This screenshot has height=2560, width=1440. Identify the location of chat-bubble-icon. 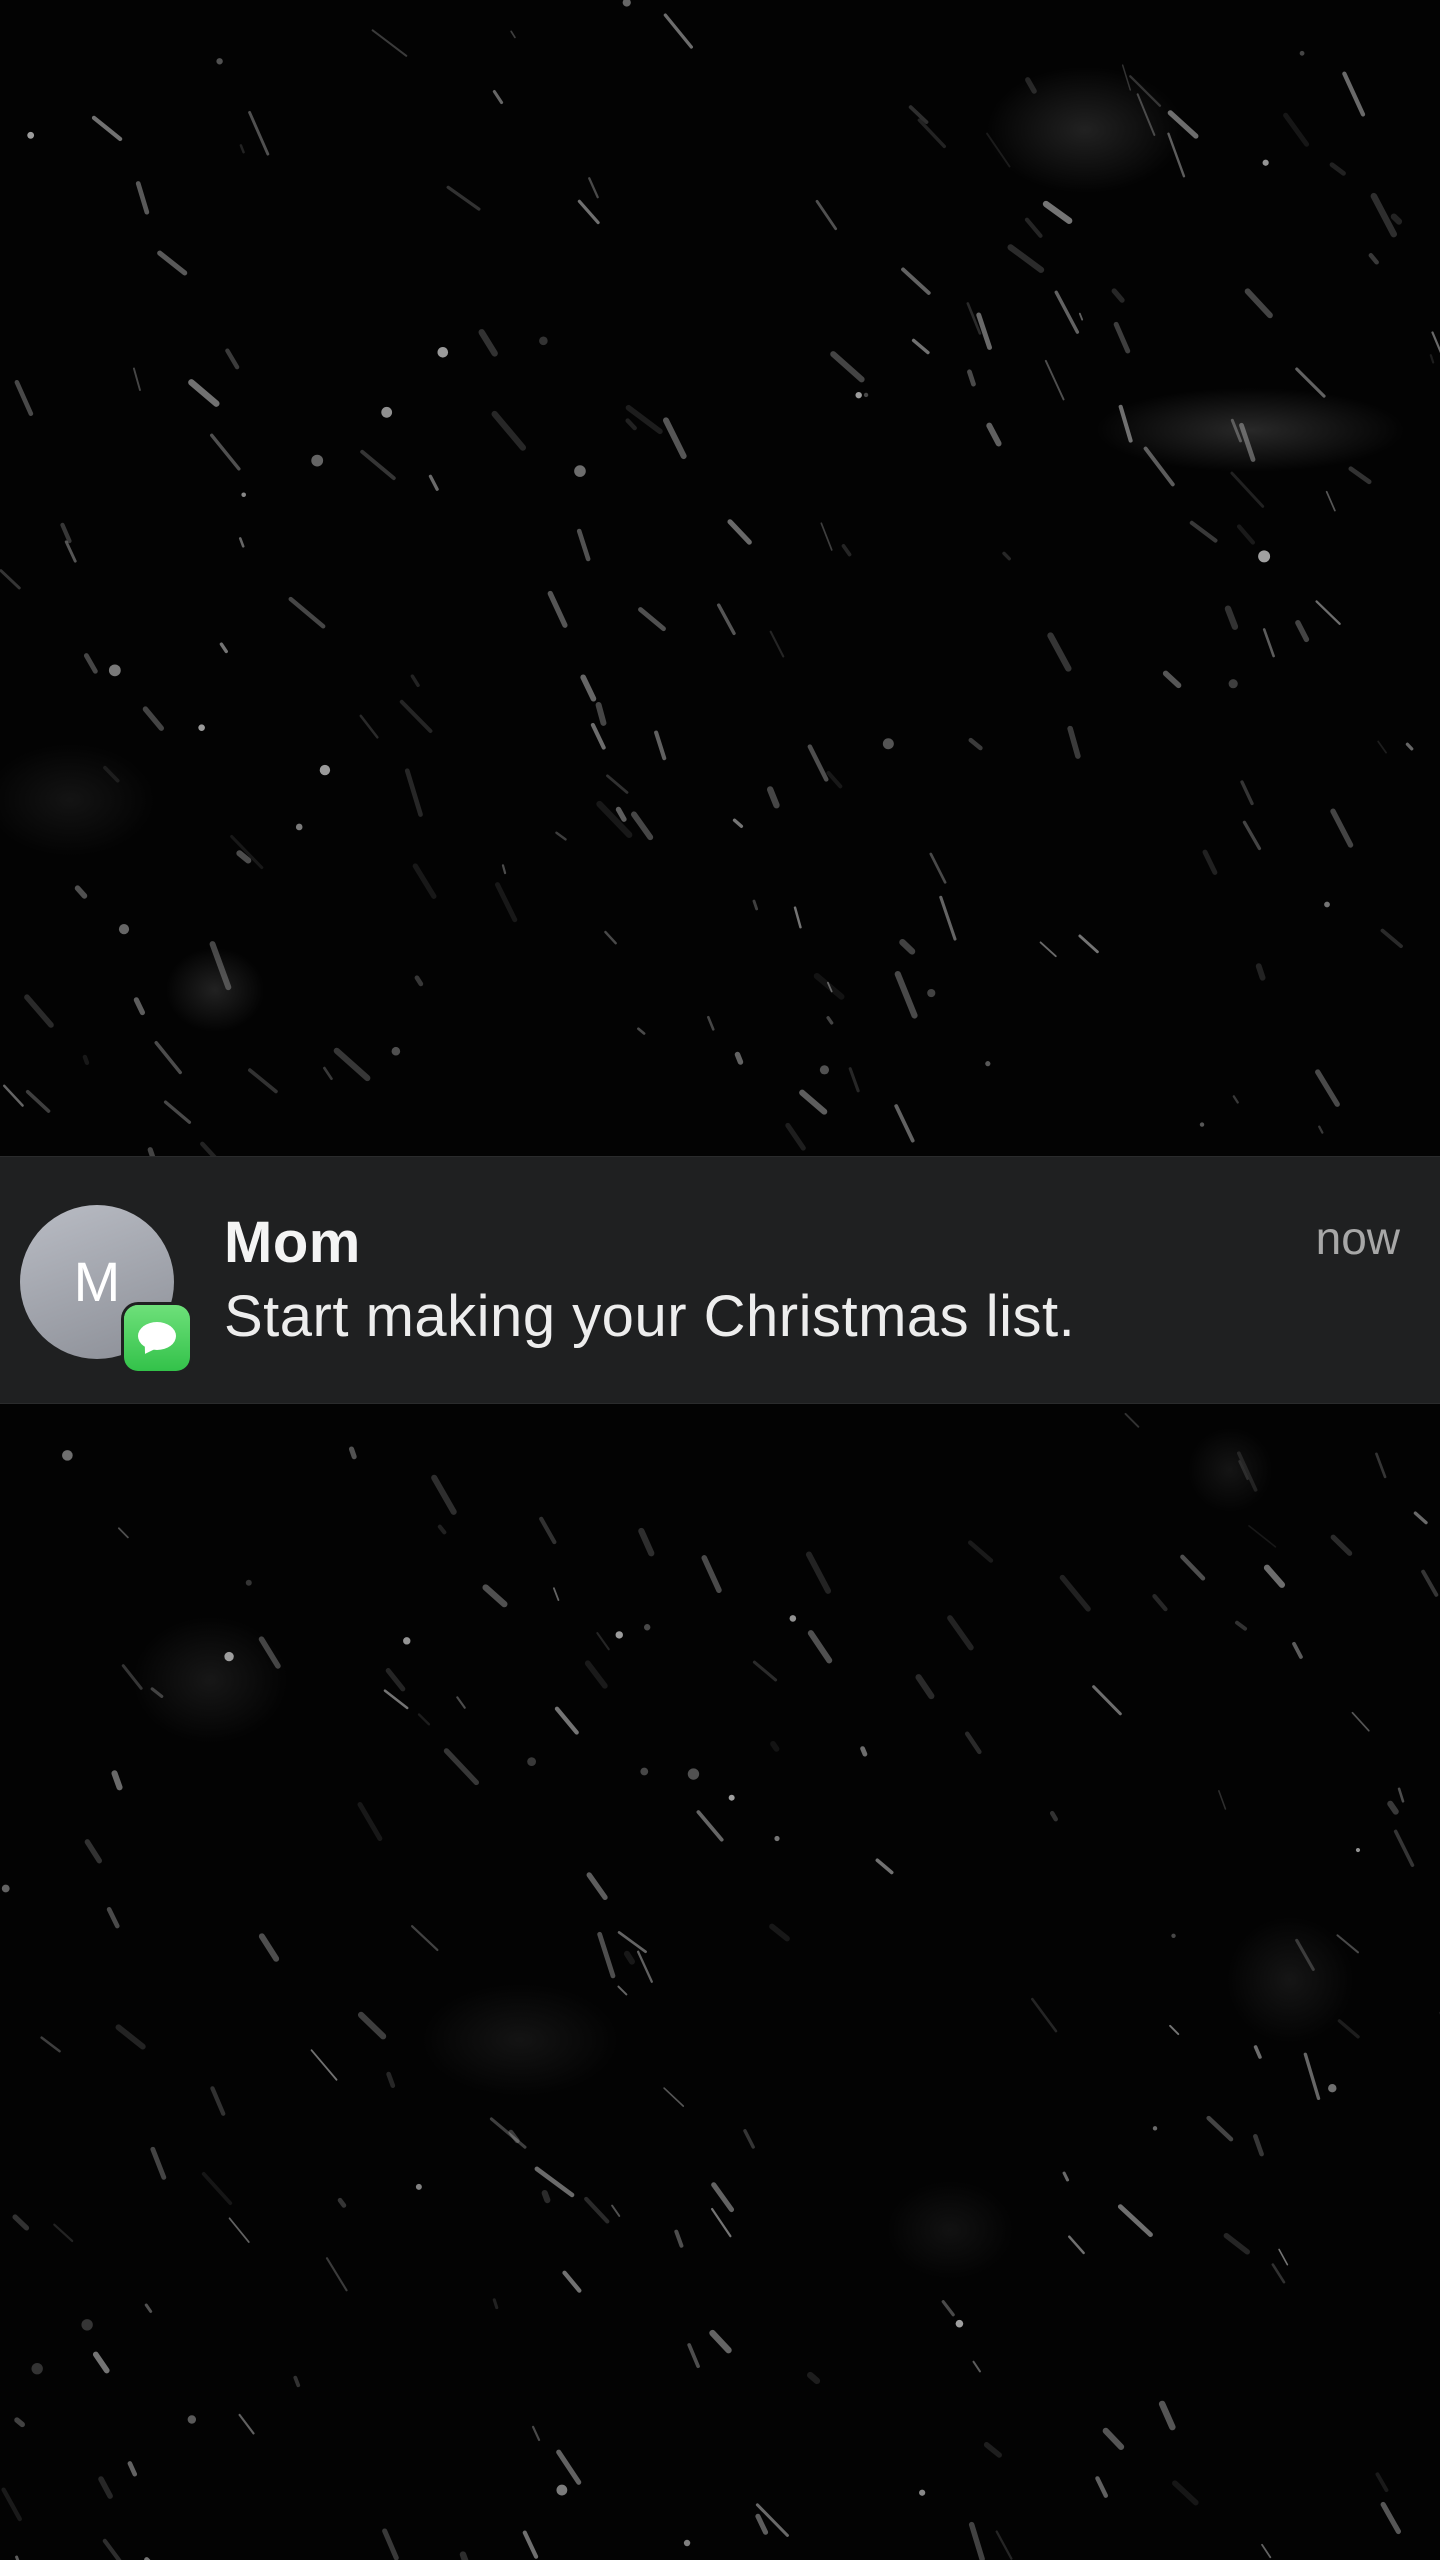
(157, 1336).